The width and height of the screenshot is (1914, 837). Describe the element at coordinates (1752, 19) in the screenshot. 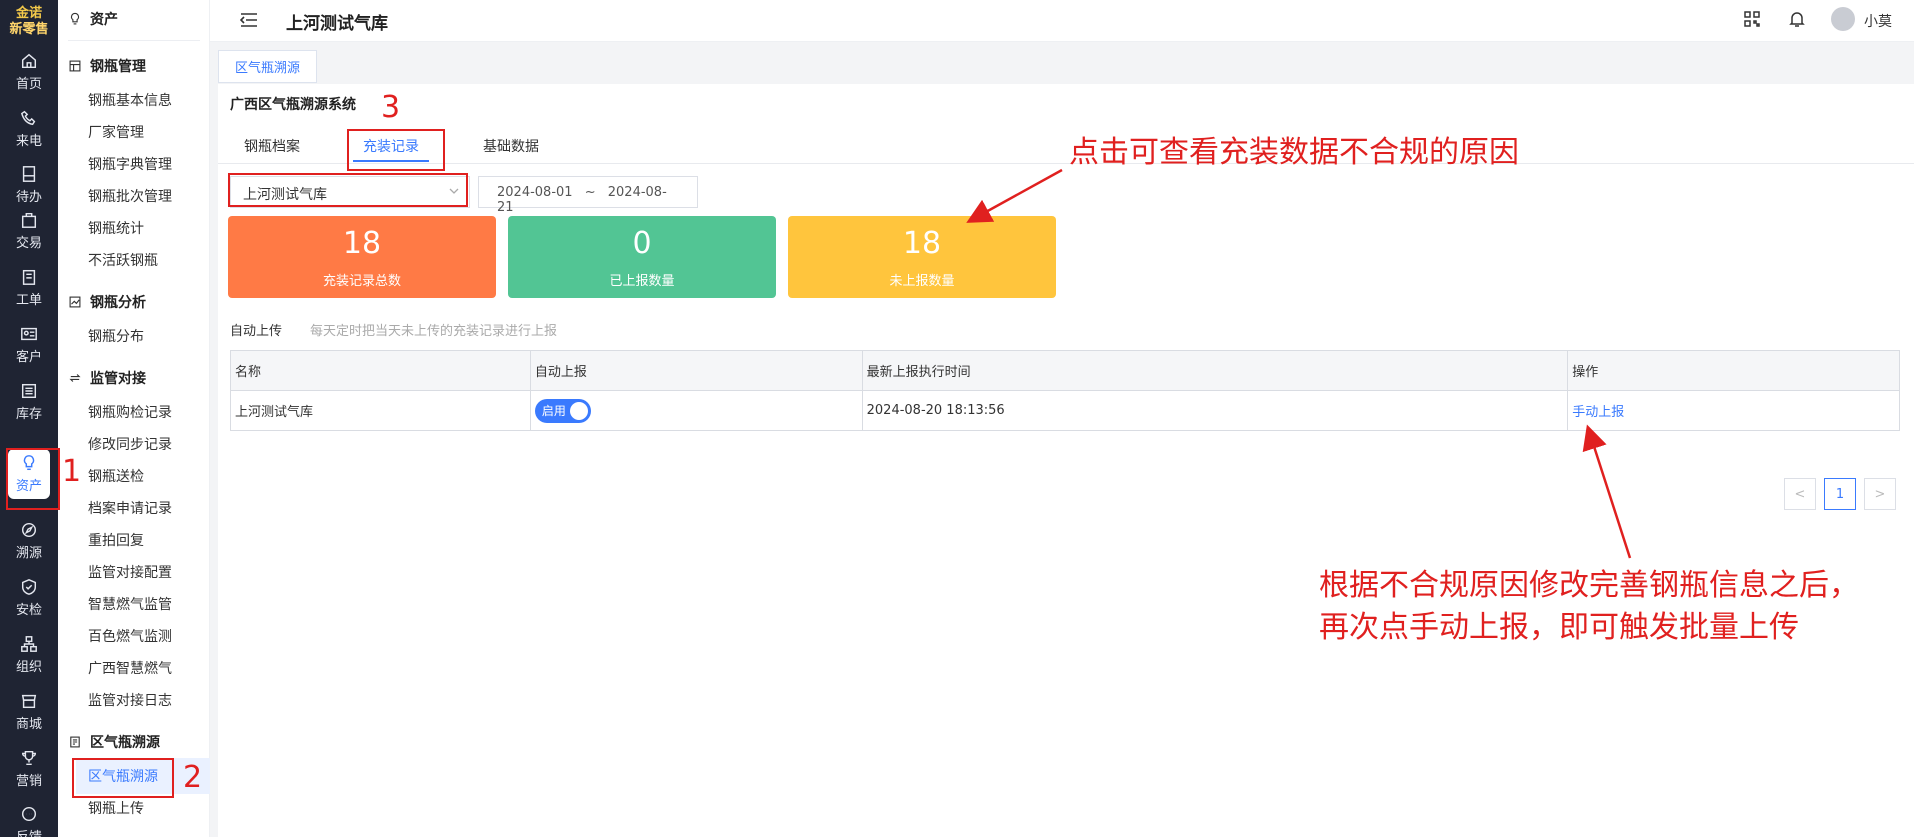

I see `qrcode-icon` at that location.